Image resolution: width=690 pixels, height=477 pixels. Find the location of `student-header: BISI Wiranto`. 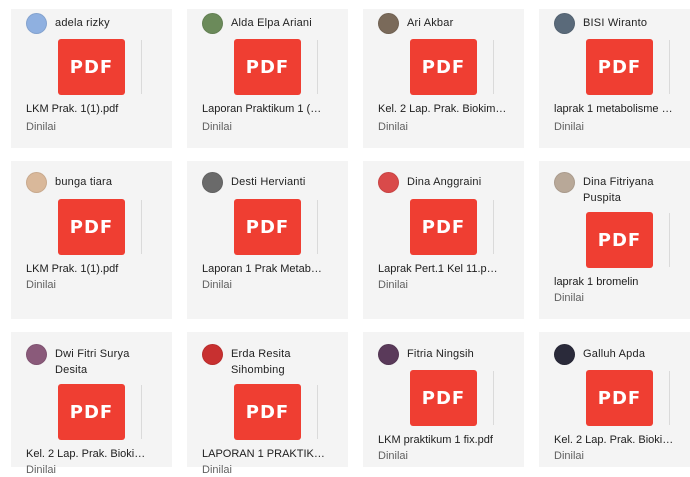

student-header: BISI Wiranto is located at coordinates (622, 23).